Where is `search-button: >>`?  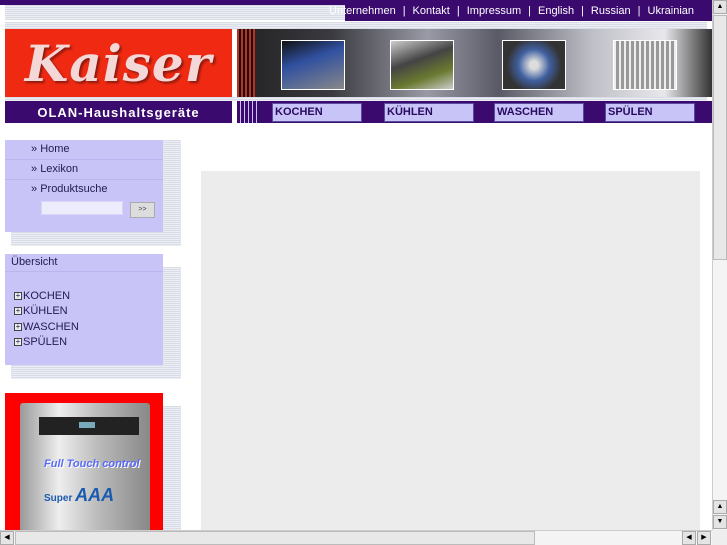 search-button: >> is located at coordinates (142, 210).